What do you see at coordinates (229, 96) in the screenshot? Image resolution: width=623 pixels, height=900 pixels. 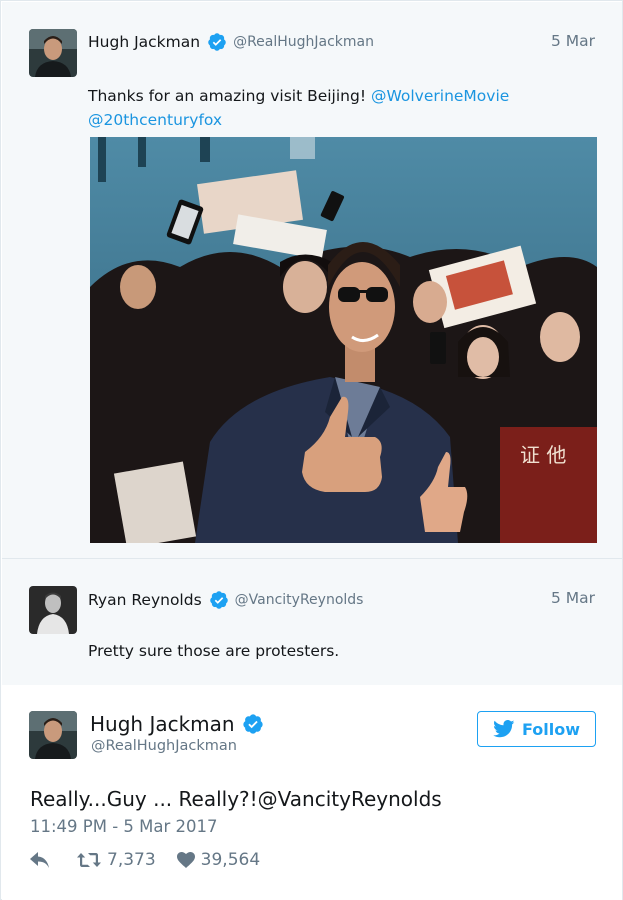 I see `tweet-text-body: Thanks for an amazing visit Beijing!` at bounding box center [229, 96].